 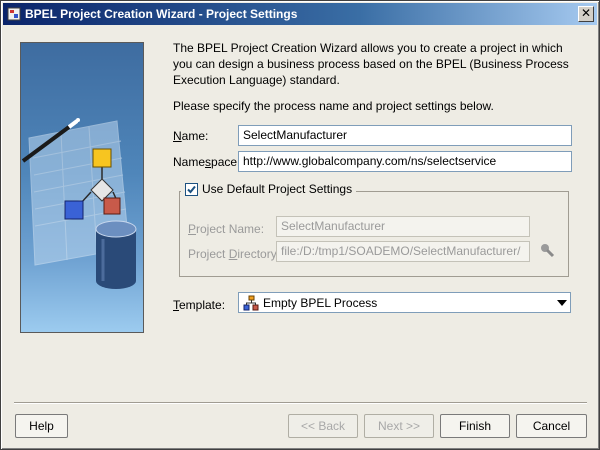 What do you see at coordinates (41, 426) in the screenshot?
I see `help-button: Help` at bounding box center [41, 426].